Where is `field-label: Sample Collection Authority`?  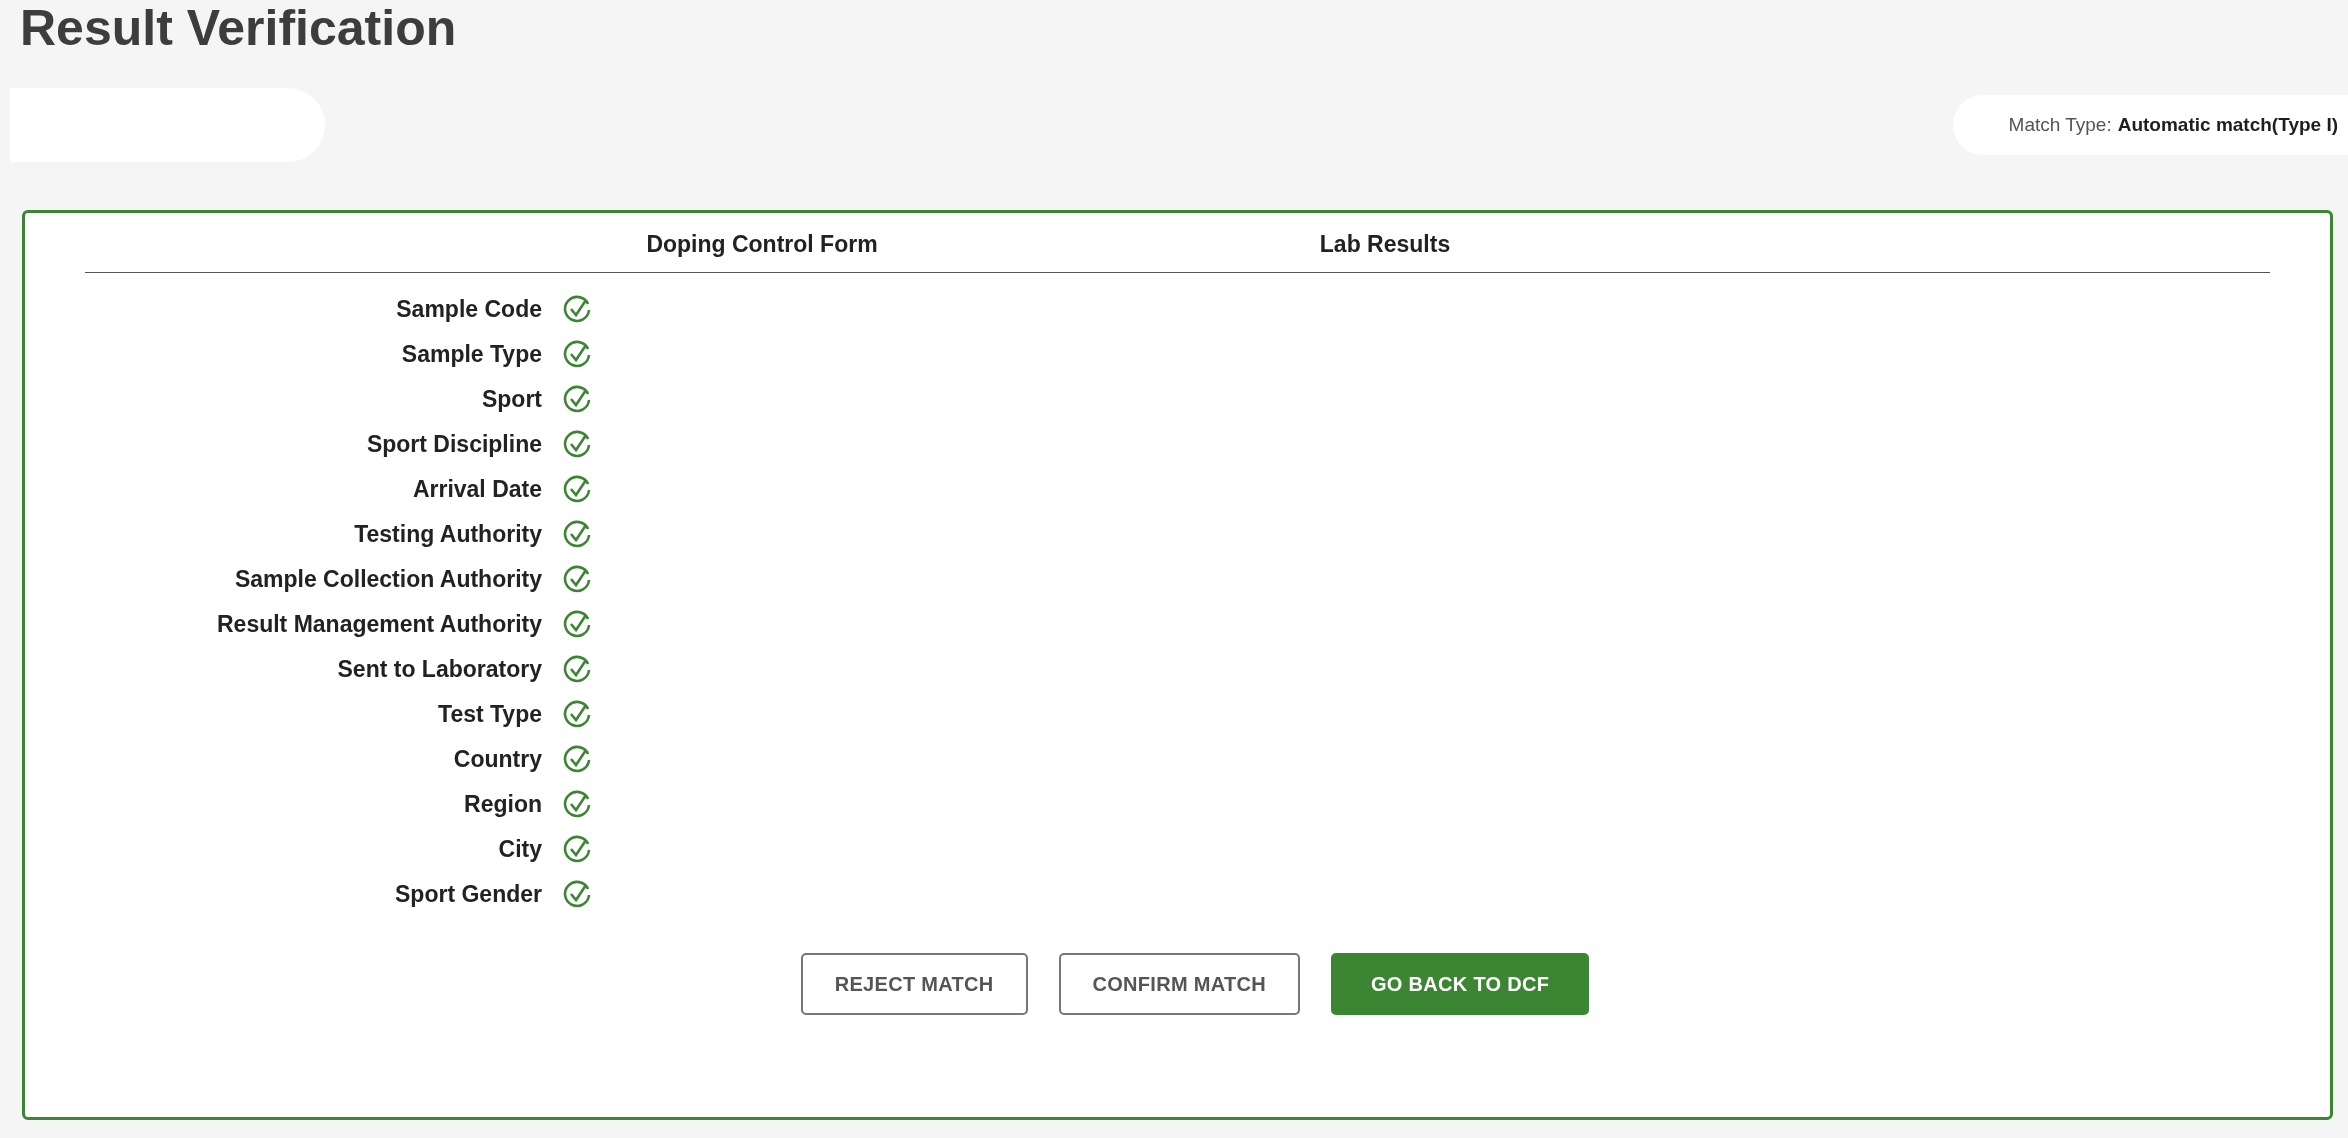
field-label: Sample Collection Authority is located at coordinates (387, 579).